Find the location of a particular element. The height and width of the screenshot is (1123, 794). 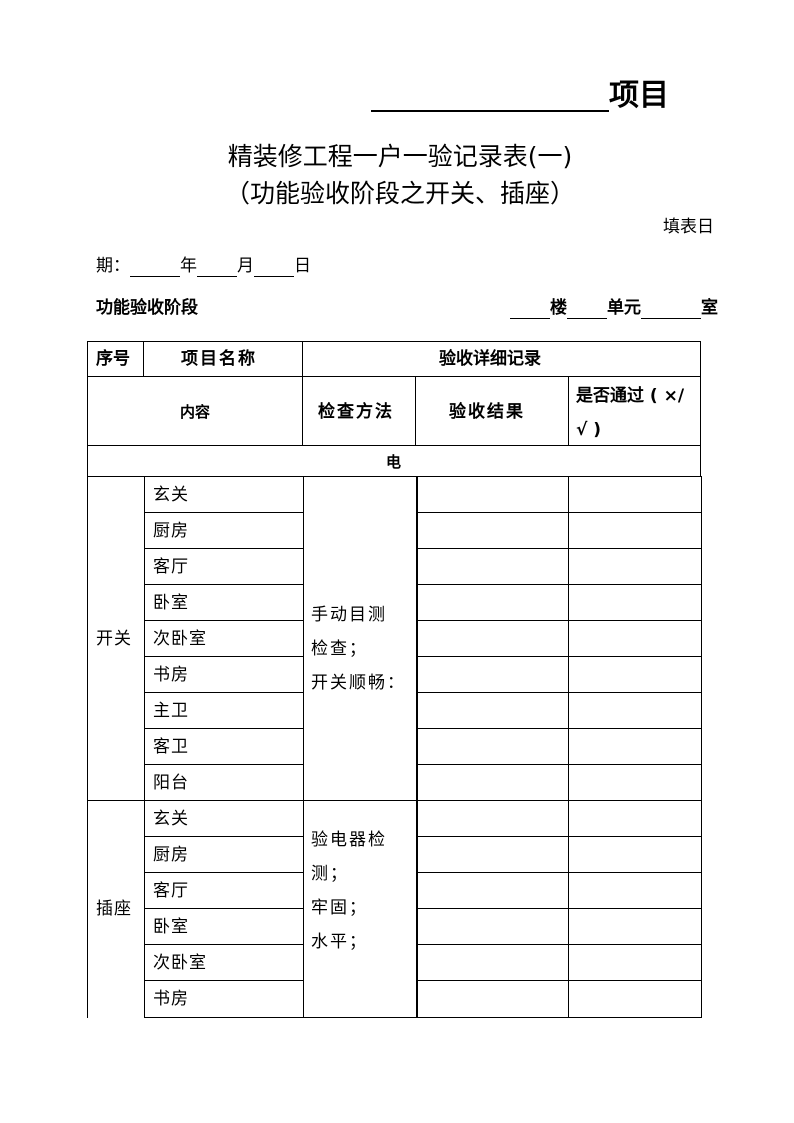

building-label: 楼 is located at coordinates (558, 308).